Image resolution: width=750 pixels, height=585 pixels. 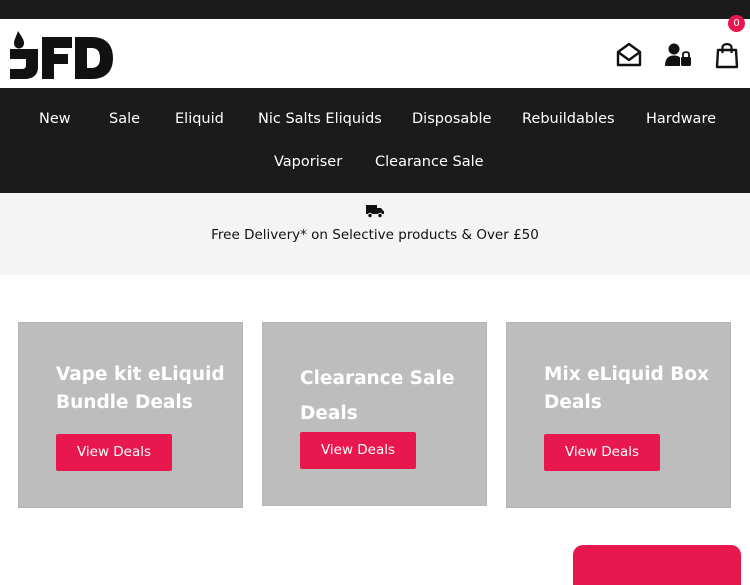 What do you see at coordinates (568, 119) in the screenshot?
I see `nav-item-rebuildables: Rebuildables` at bounding box center [568, 119].